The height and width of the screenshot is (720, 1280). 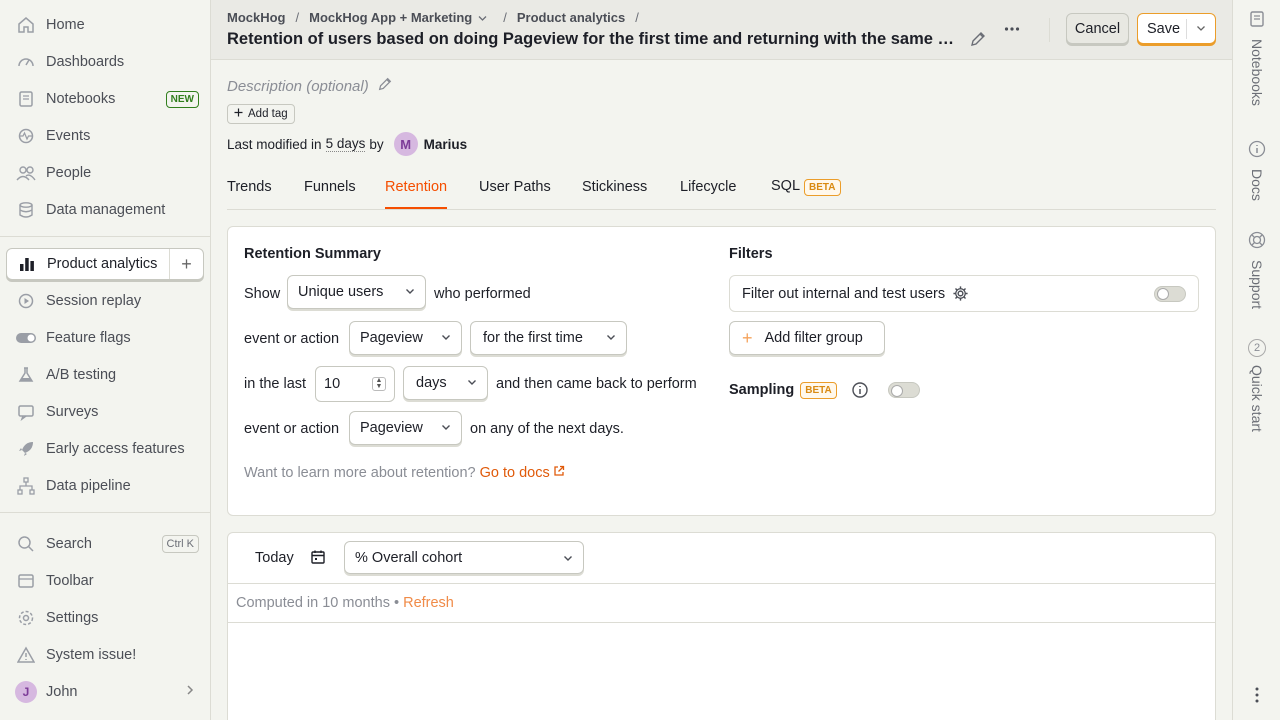 What do you see at coordinates (88, 486) in the screenshot?
I see `sidebar-item-label: Data pipeline` at bounding box center [88, 486].